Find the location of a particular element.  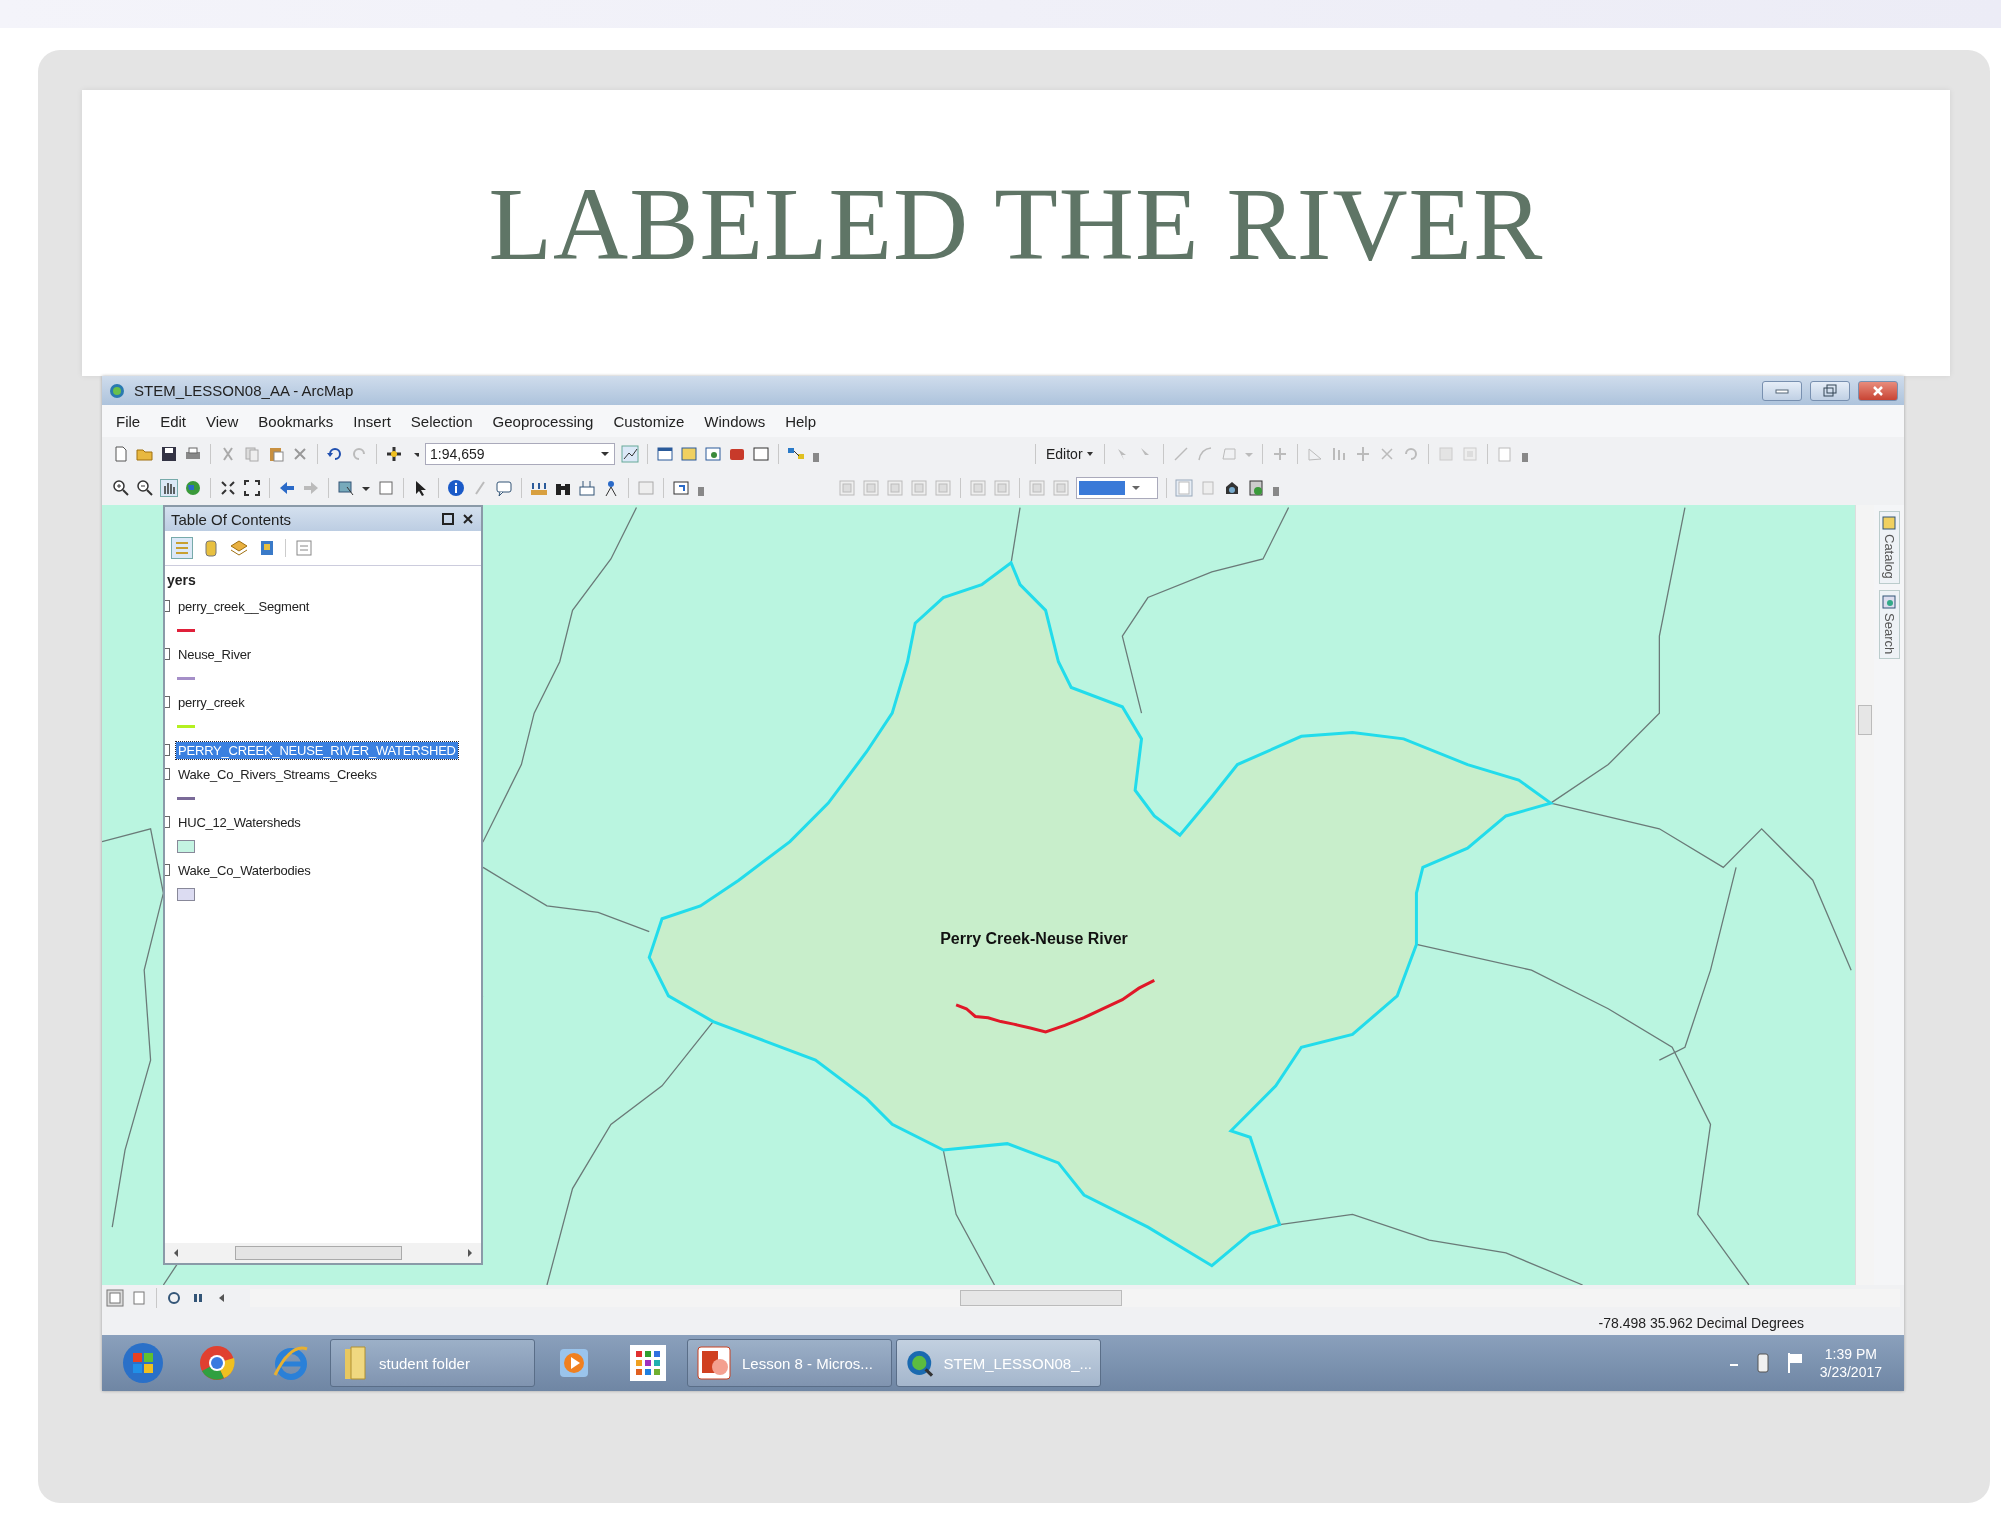

zoom-in-icon is located at coordinates (121, 488).